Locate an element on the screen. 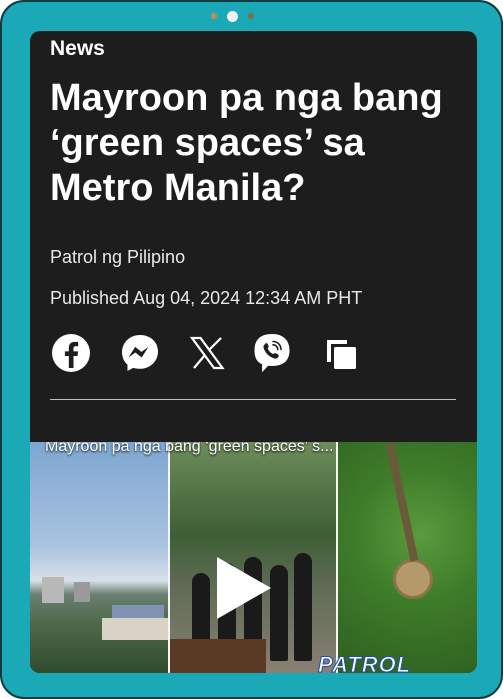  camera-icon is located at coordinates (232, 16).